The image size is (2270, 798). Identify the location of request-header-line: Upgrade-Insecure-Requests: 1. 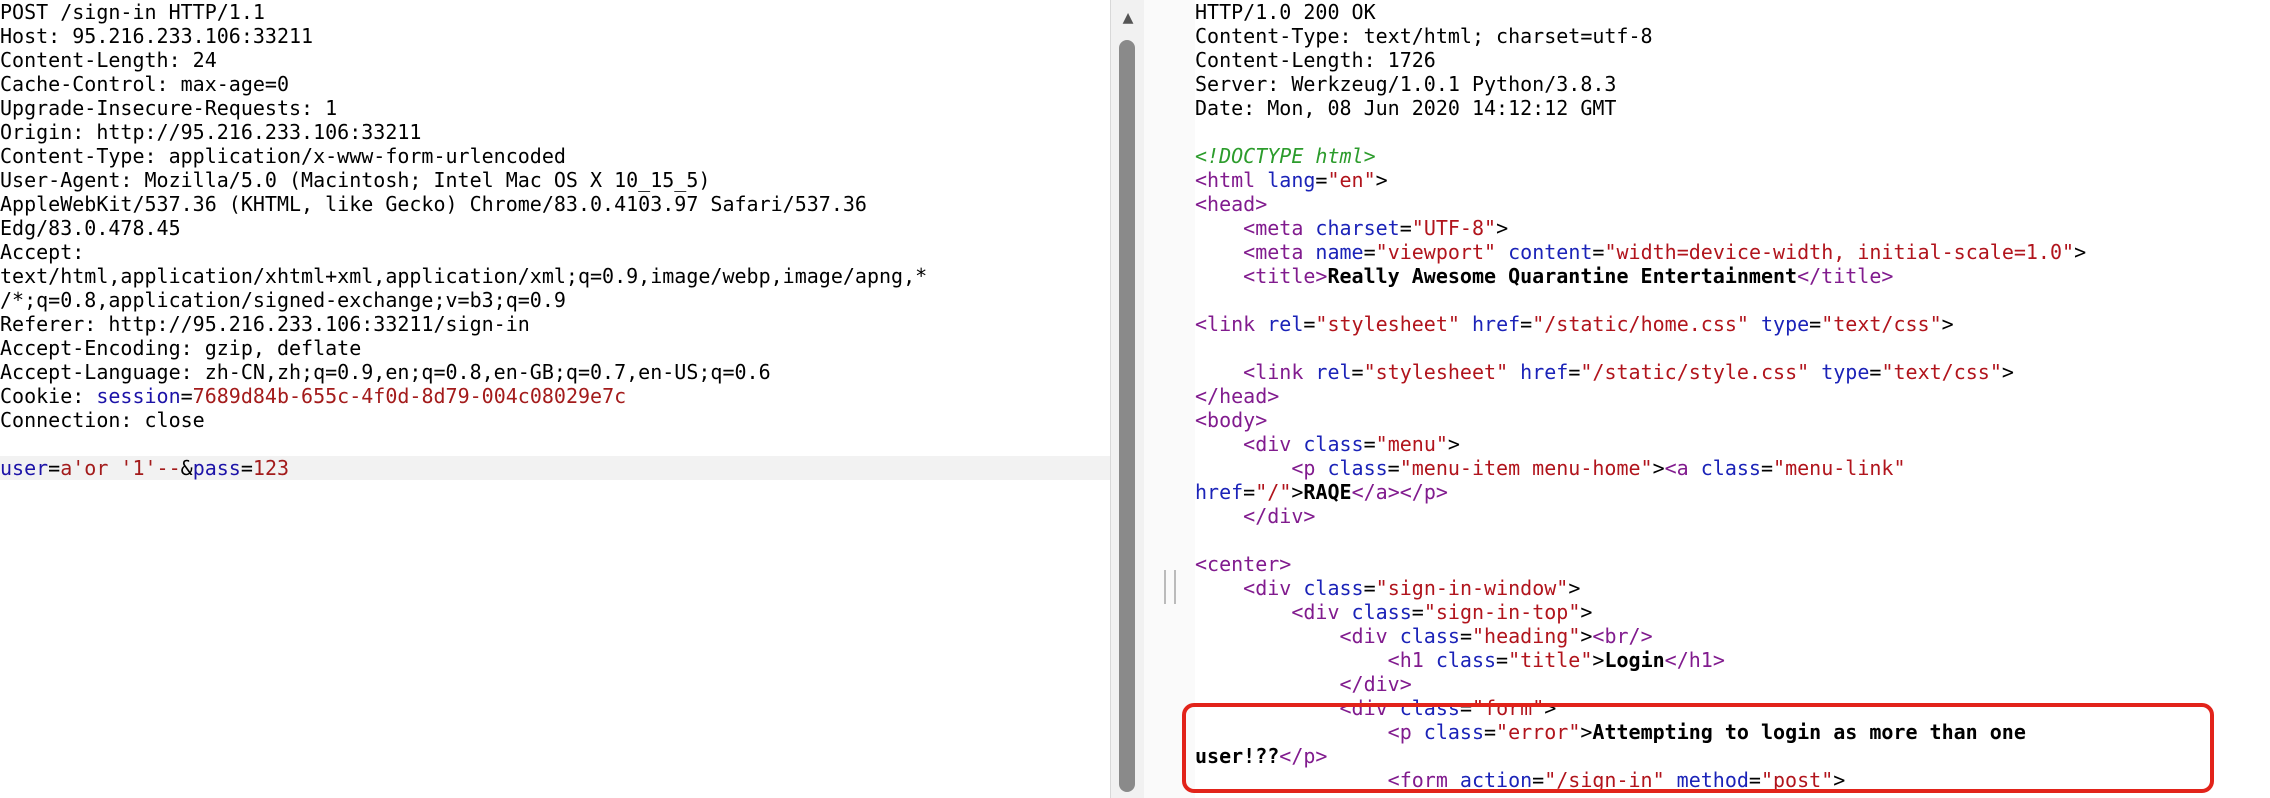
(169, 108).